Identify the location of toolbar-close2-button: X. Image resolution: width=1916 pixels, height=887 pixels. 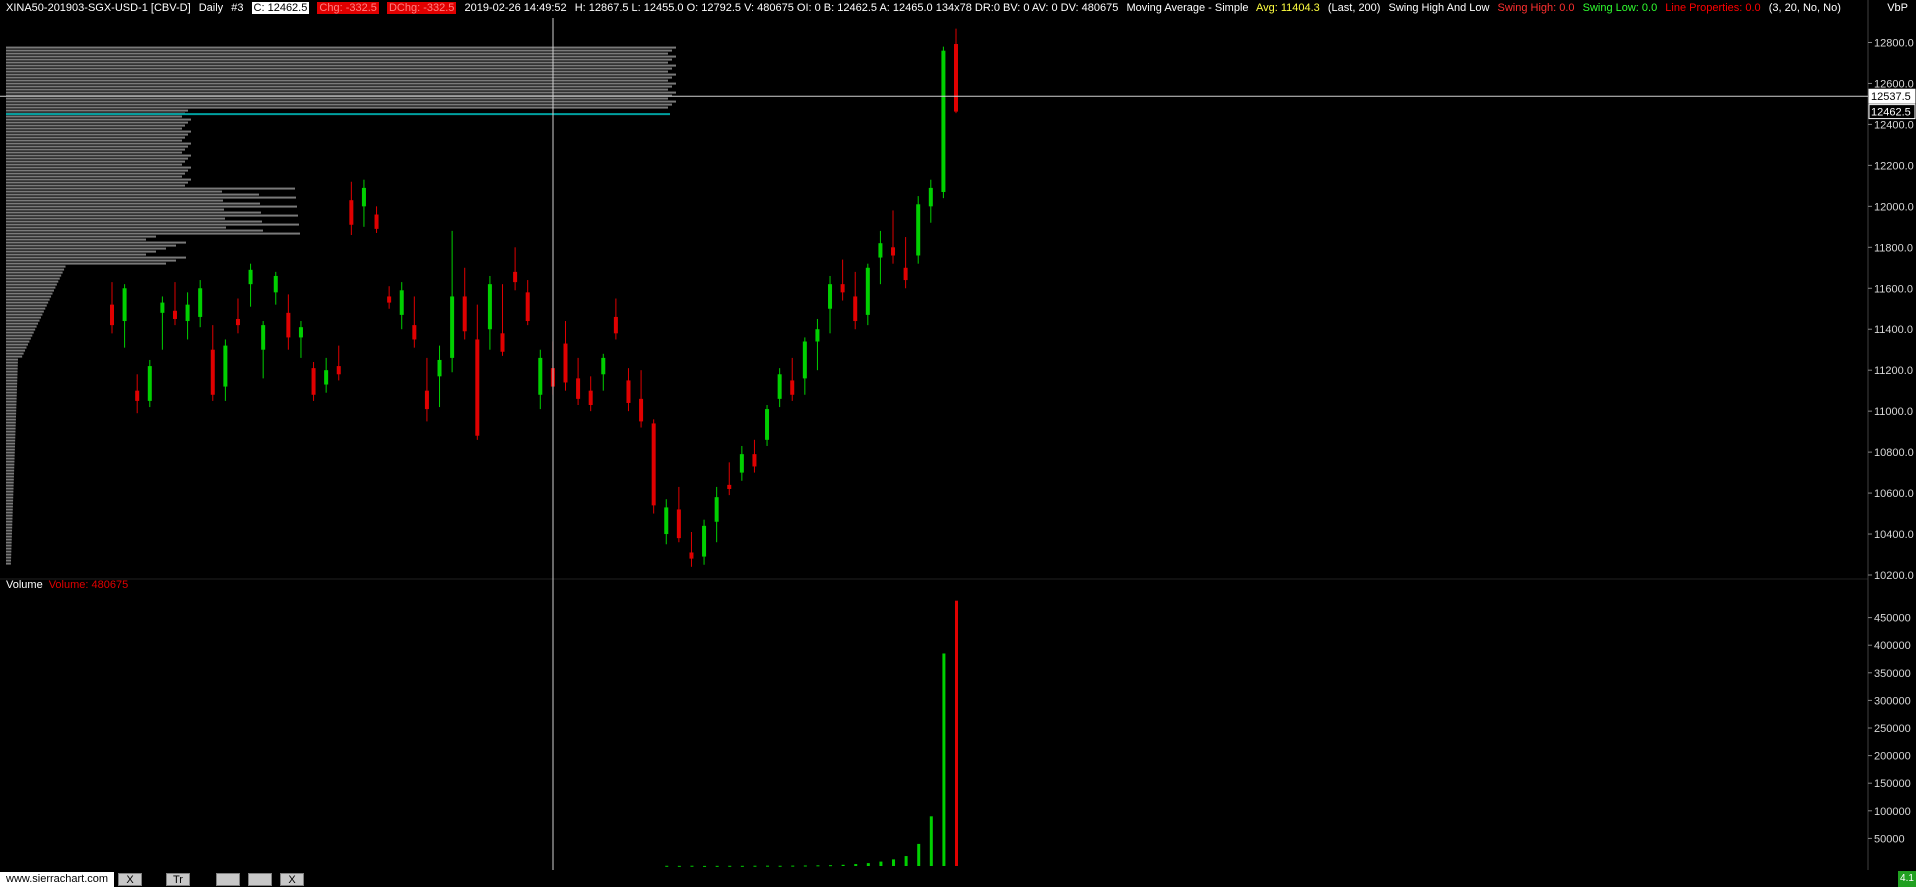
(292, 879).